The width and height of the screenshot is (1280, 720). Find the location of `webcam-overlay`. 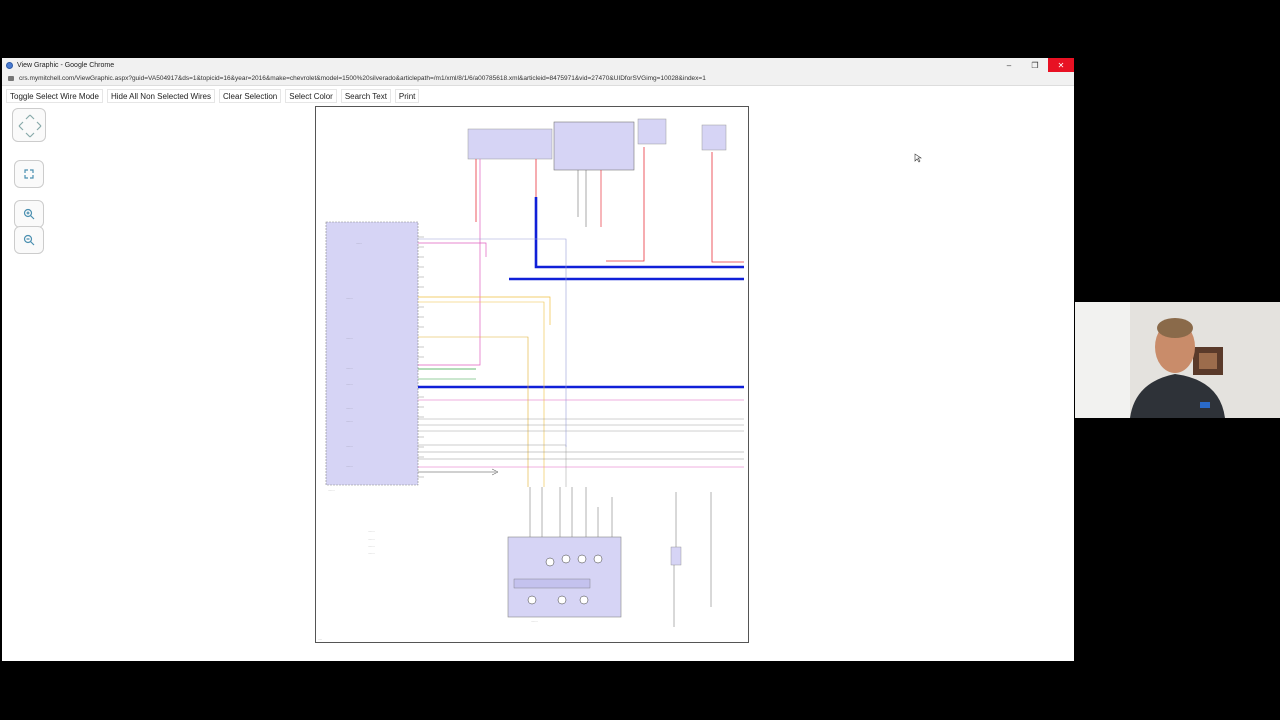

webcam-overlay is located at coordinates (1177, 360).